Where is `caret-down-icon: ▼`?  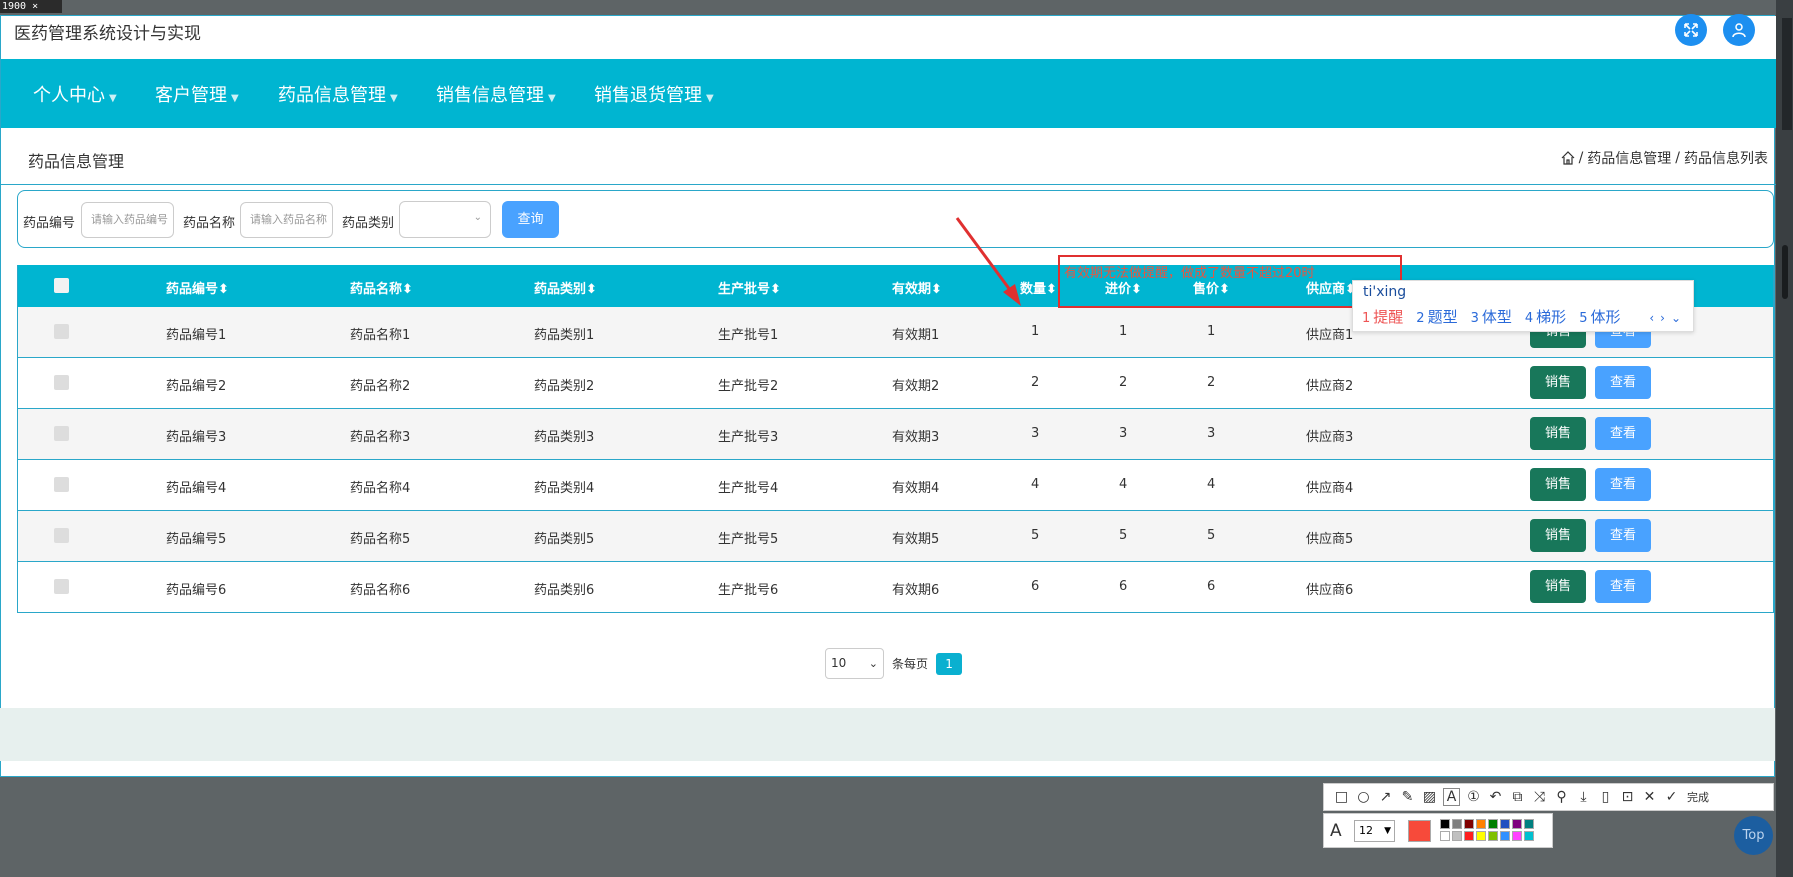
caret-down-icon: ▼ is located at coordinates (394, 98).